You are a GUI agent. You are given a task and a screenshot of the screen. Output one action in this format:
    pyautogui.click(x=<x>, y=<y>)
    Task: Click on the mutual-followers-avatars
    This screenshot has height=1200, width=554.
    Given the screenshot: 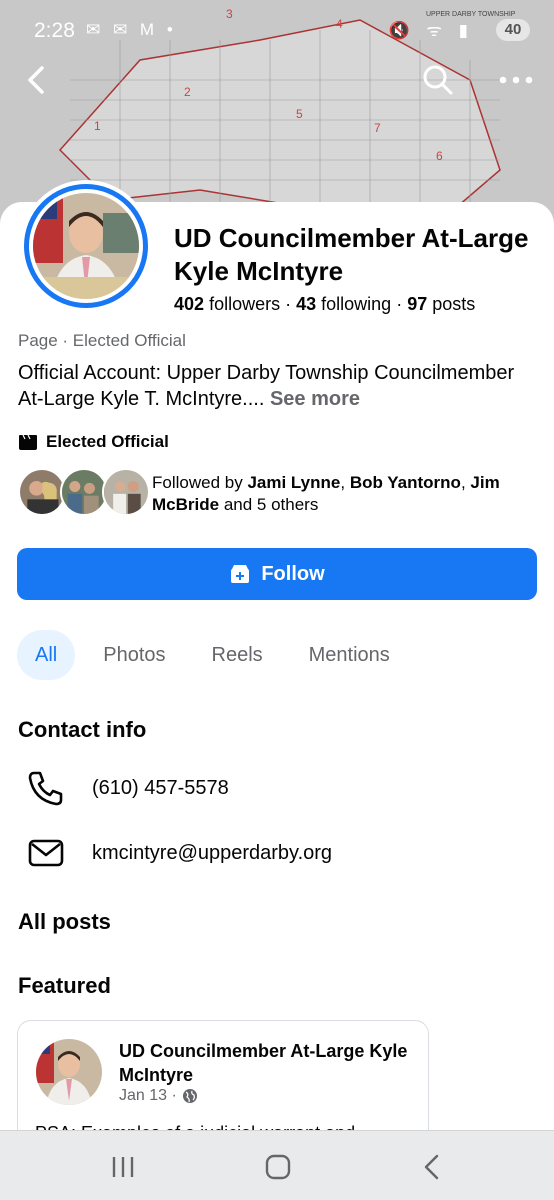 What is the action you would take?
    pyautogui.click(x=84, y=492)
    